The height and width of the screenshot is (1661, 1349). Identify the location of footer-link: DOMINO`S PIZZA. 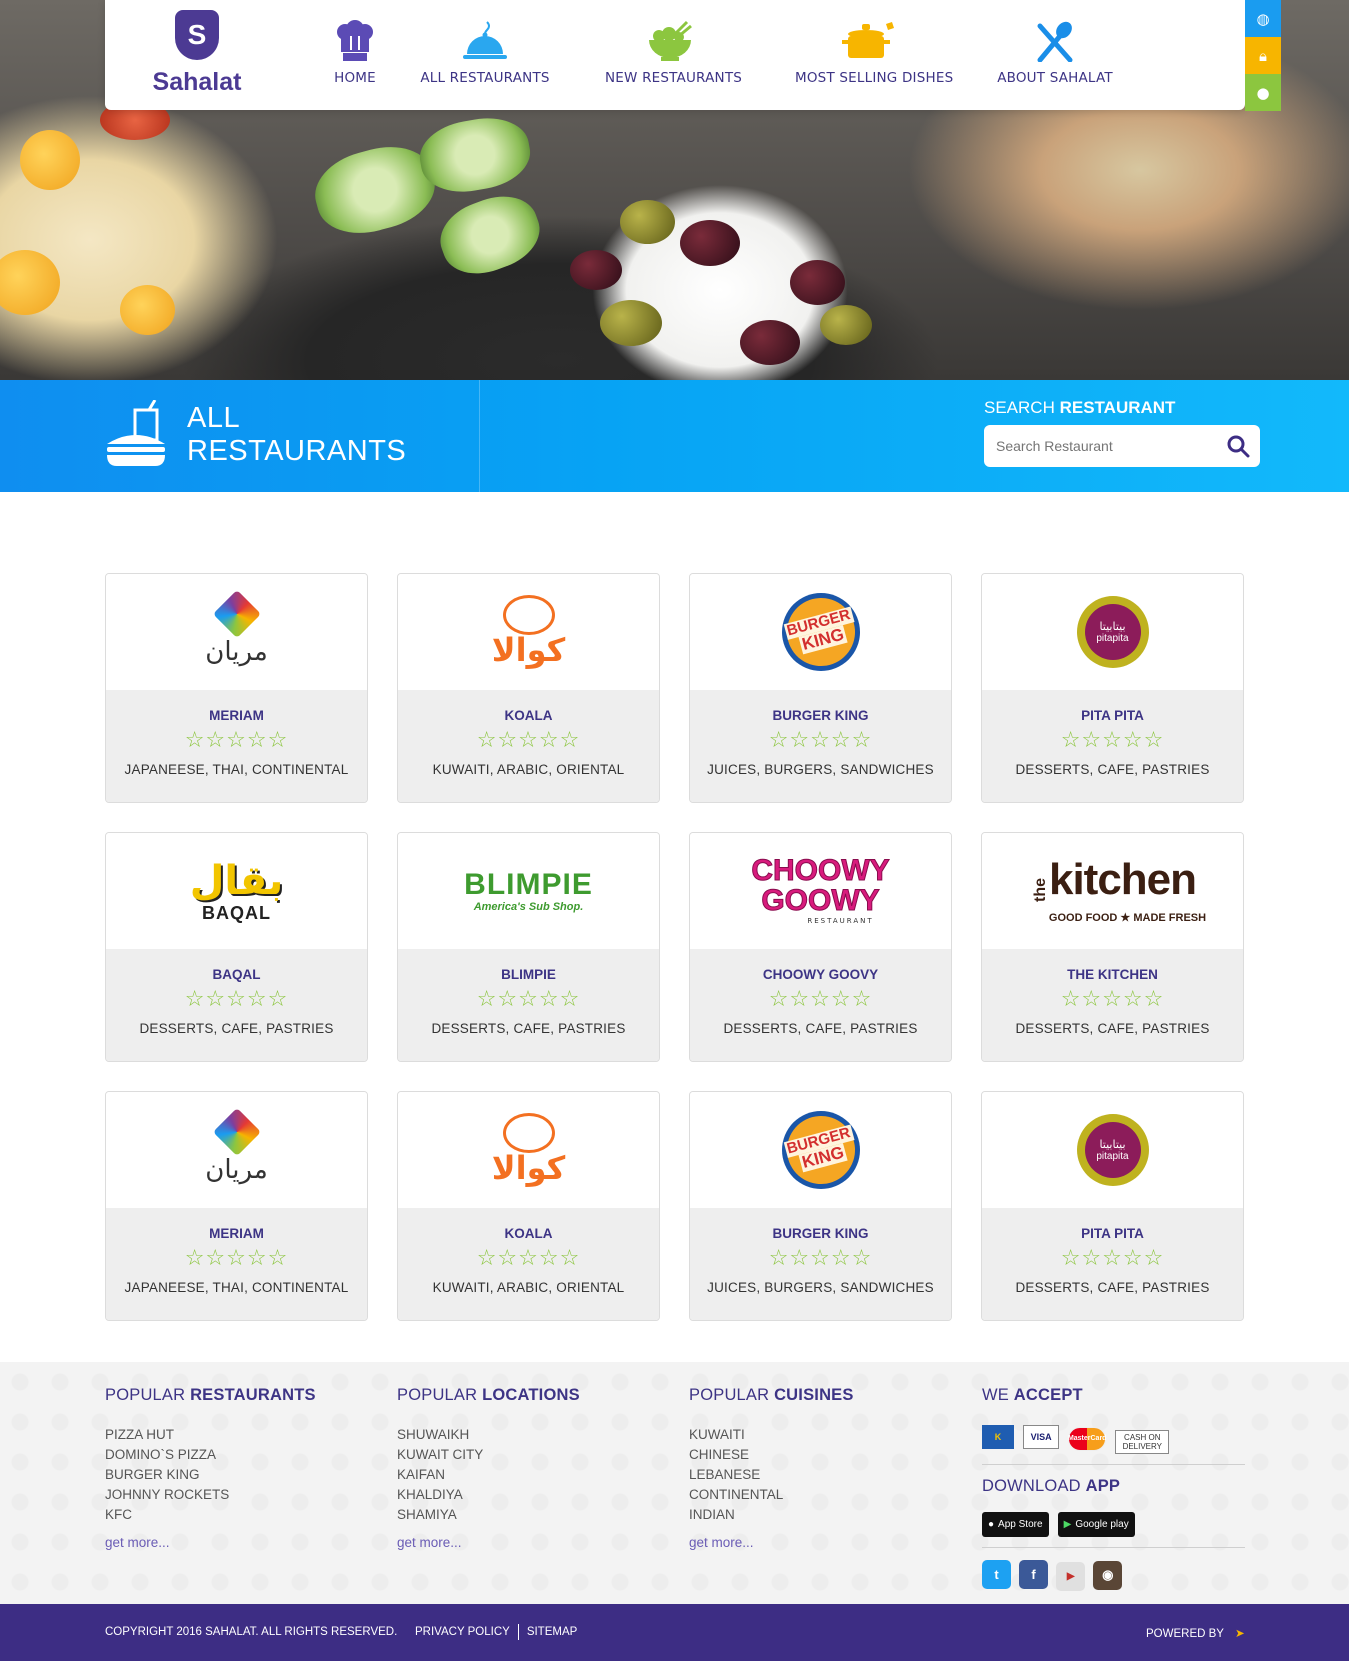
(210, 1455).